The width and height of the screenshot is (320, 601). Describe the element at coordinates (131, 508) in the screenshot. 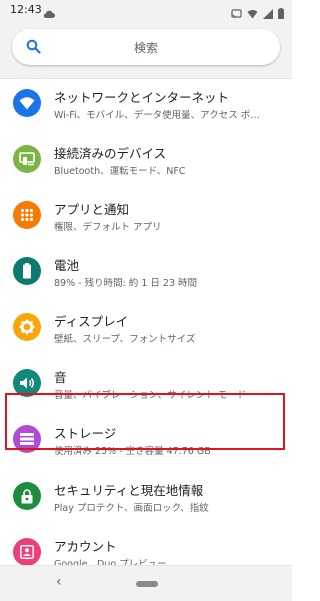

I see `setting-subtitle: Play プロテクト、画面ロック、指紋` at that location.